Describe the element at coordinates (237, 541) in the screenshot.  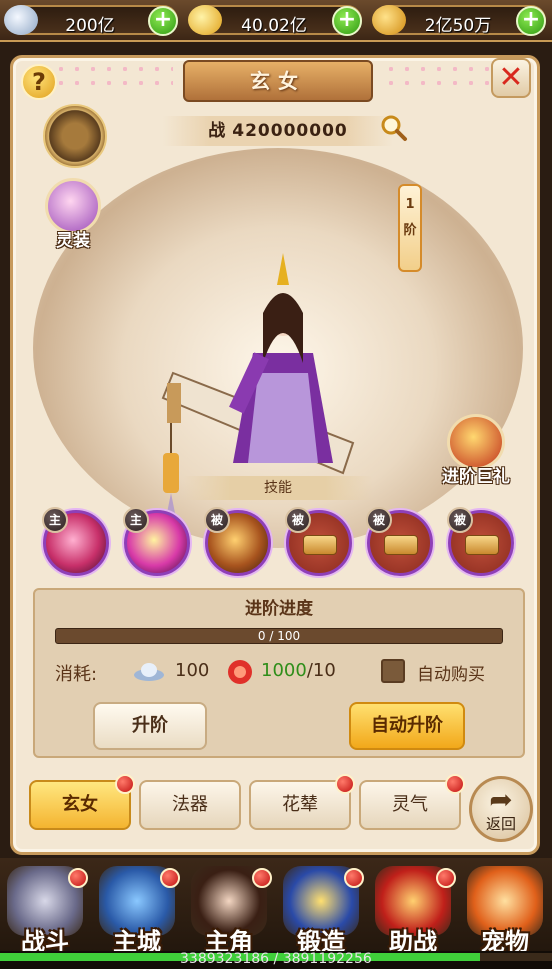
I see `skill-slot-3: 被` at that location.